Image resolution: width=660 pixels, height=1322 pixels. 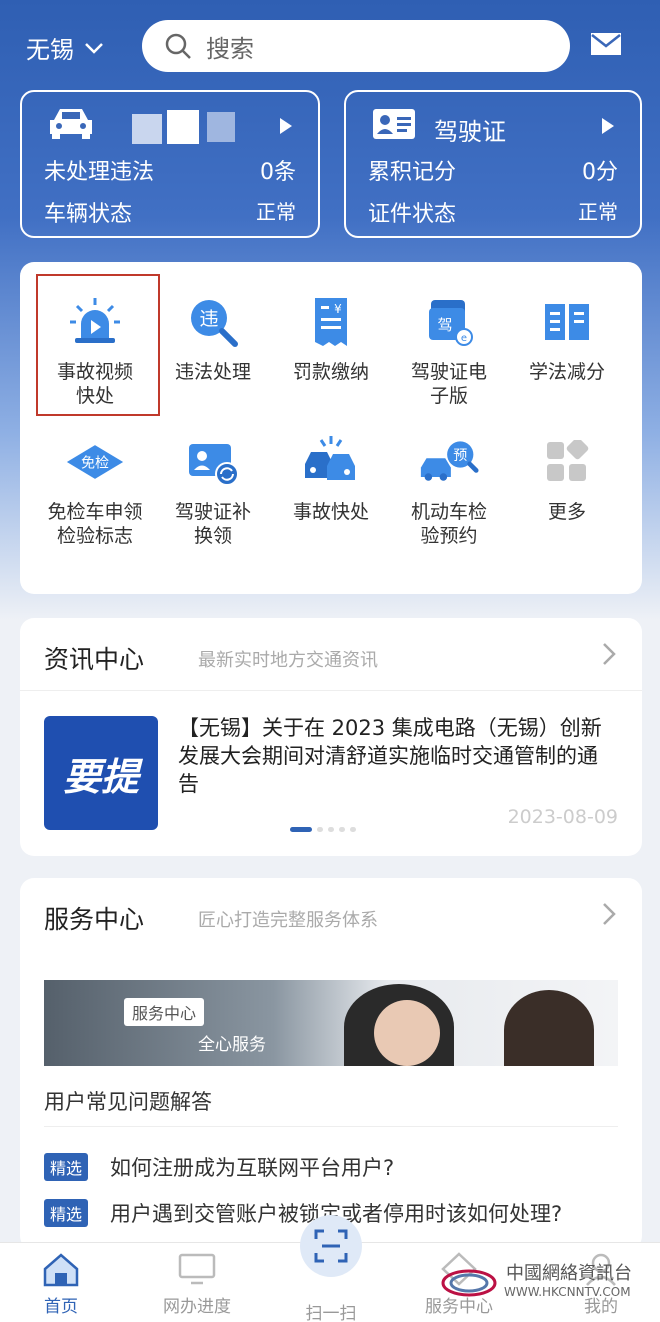 What do you see at coordinates (94, 48) in the screenshot?
I see `chevron-down-icon` at bounding box center [94, 48].